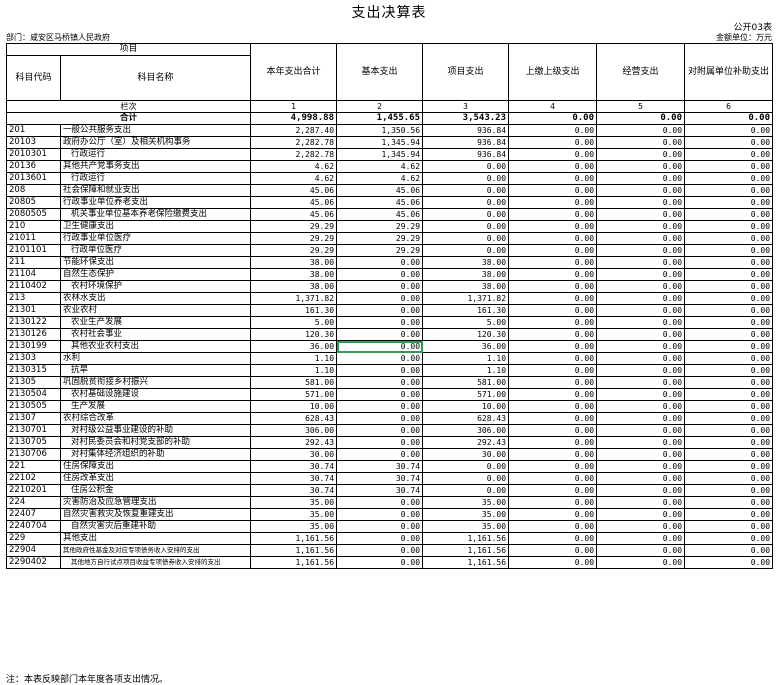 This screenshot has width=778, height=685. What do you see at coordinates (155, 382) in the screenshot?
I see `subject-name-cell: 巩固脱贫衔接乡村振兴` at bounding box center [155, 382].